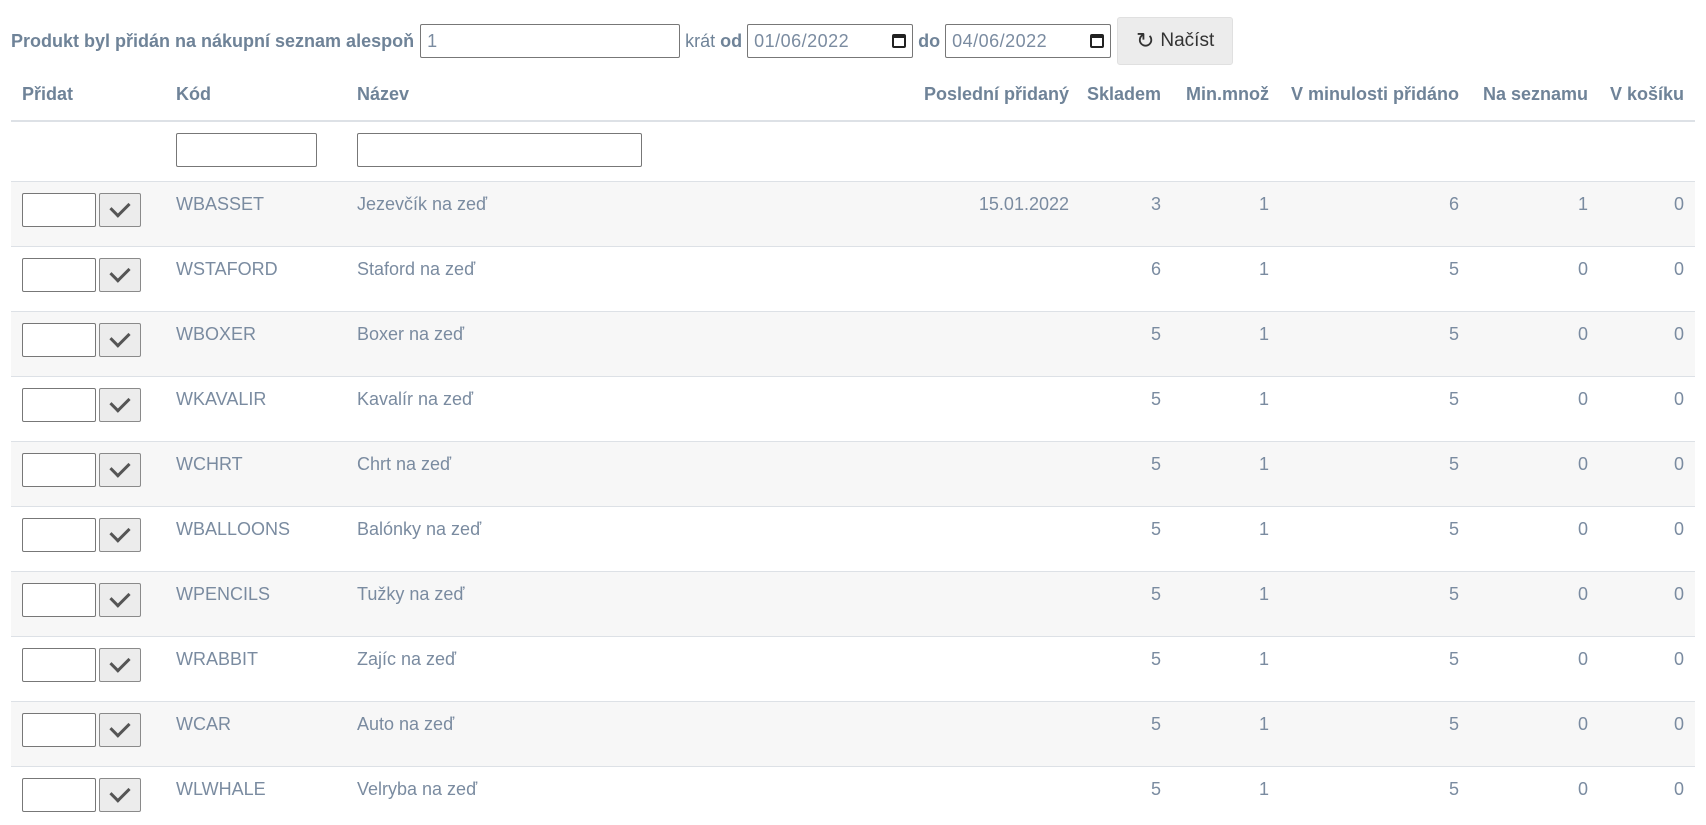  What do you see at coordinates (1187, 40) in the screenshot?
I see `load-button-label: Načíst` at bounding box center [1187, 40].